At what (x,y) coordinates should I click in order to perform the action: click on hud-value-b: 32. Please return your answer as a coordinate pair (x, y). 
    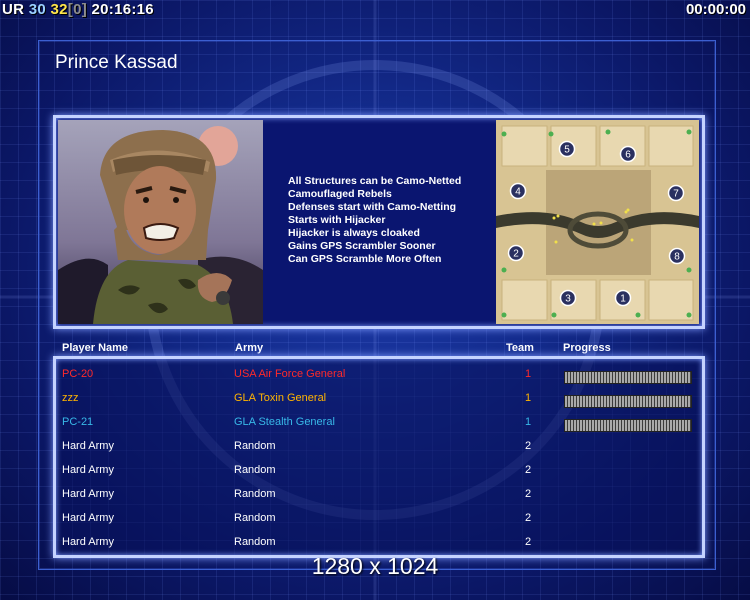
    Looking at the image, I should click on (59, 9).